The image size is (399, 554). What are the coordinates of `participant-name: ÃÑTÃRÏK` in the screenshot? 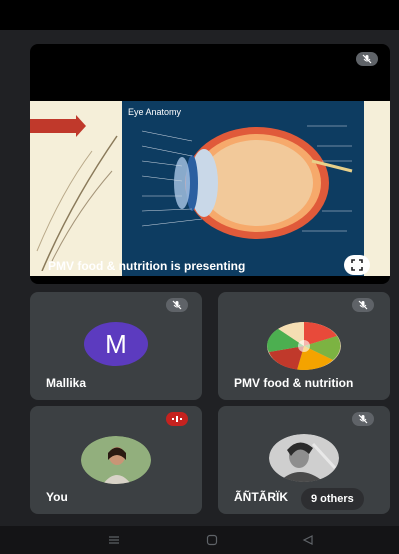 It's located at (261, 497).